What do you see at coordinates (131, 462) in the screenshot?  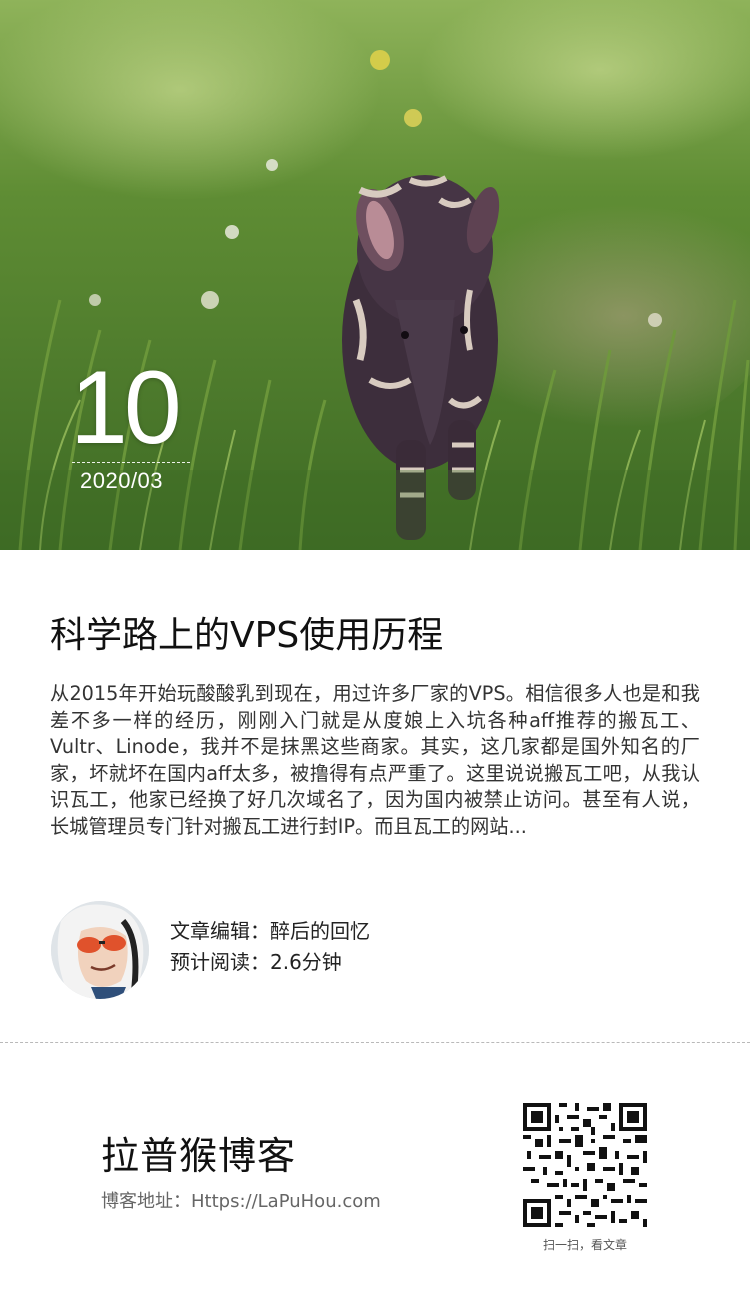 I see `date-divider` at bounding box center [131, 462].